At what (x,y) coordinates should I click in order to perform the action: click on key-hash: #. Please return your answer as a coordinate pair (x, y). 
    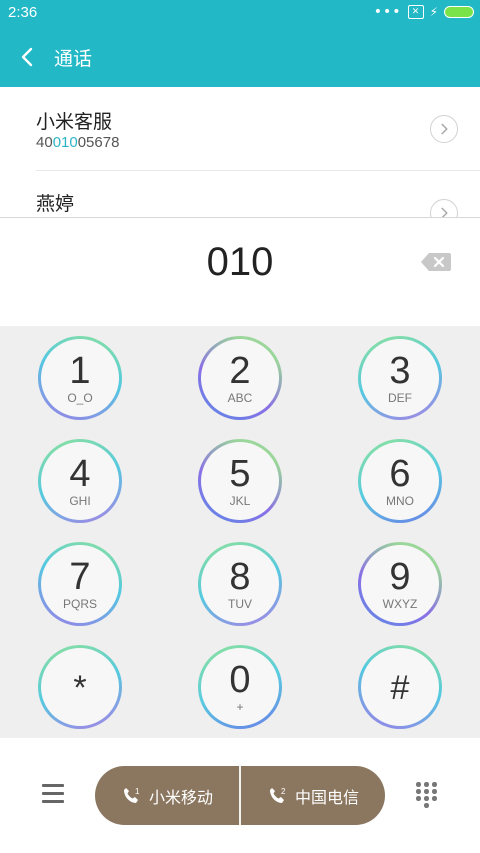
    Looking at the image, I should click on (400, 687).